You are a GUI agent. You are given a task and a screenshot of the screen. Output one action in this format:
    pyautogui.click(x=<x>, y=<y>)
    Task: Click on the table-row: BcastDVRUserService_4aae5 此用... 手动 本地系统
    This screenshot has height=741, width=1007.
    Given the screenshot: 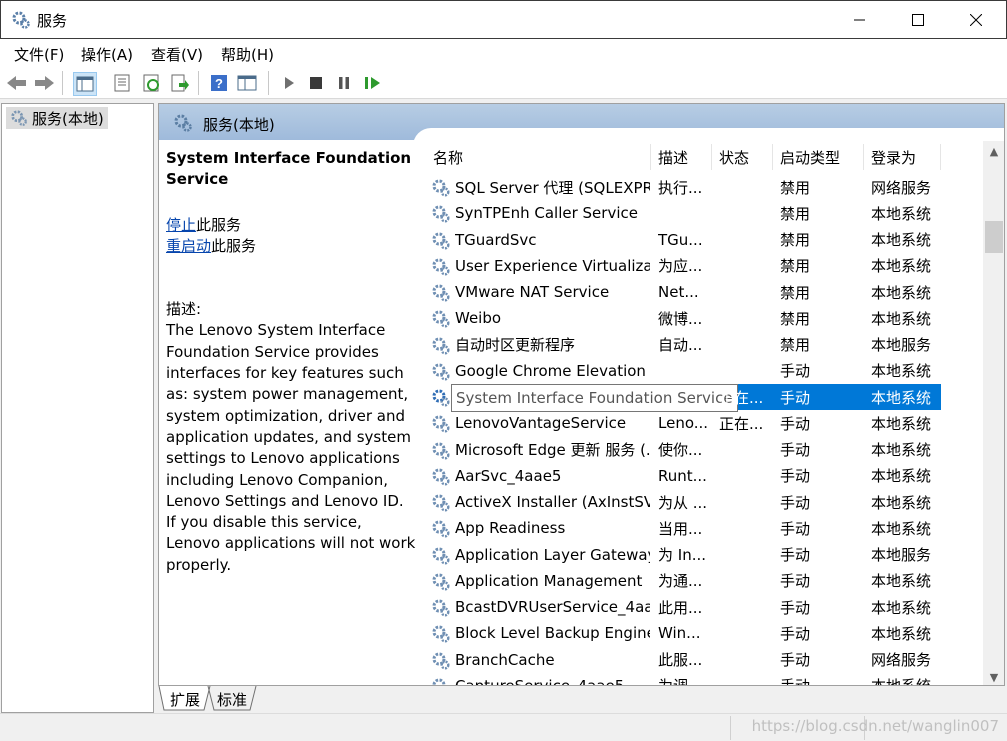 What is the action you would take?
    pyautogui.click(x=685, y=607)
    